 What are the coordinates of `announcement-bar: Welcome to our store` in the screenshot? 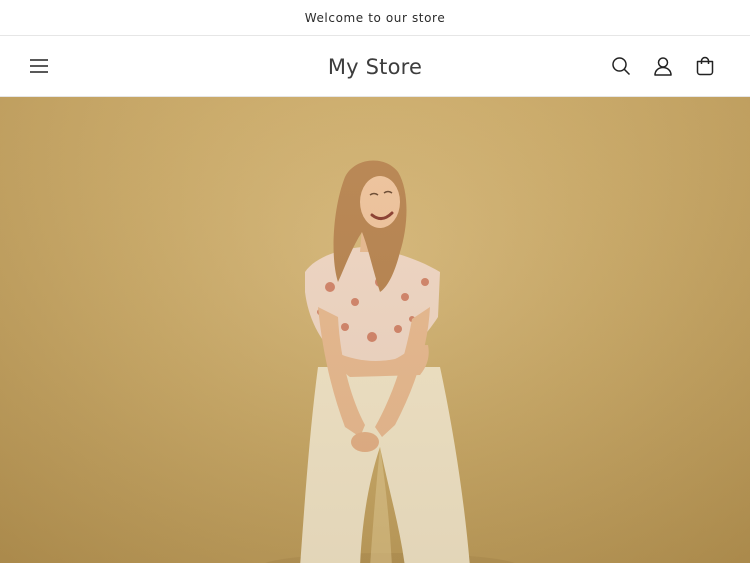 It's located at (375, 18).